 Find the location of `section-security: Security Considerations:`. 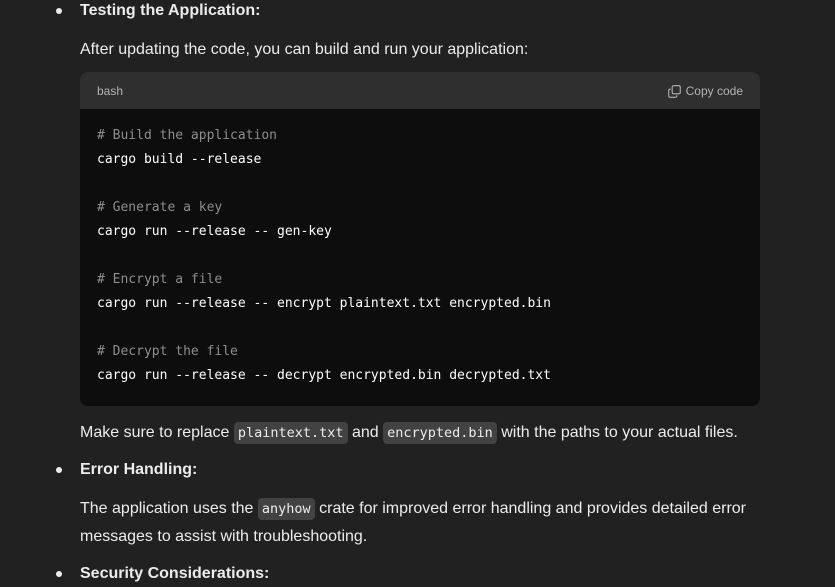

section-security: Security Considerations: is located at coordinates (417, 574).